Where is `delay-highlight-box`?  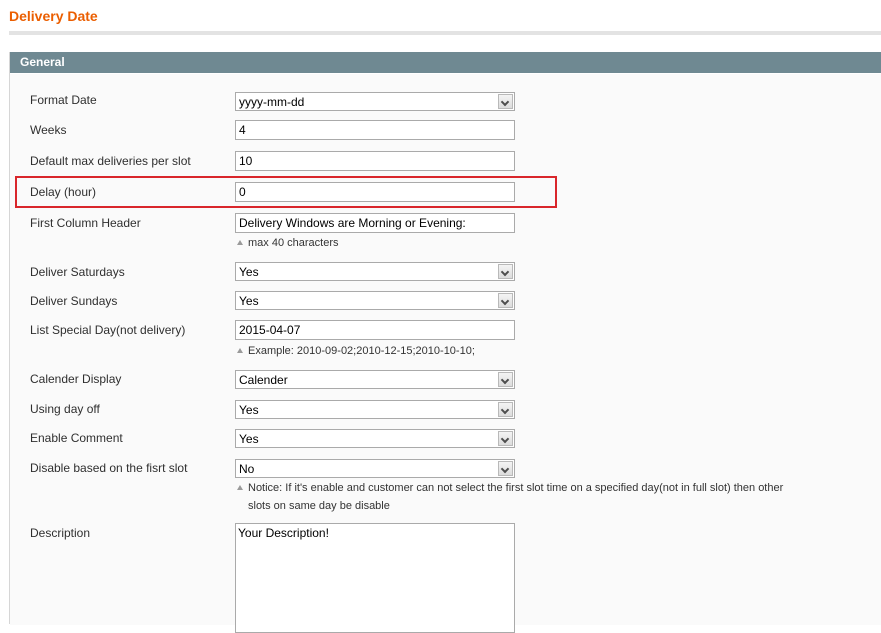 delay-highlight-box is located at coordinates (286, 192).